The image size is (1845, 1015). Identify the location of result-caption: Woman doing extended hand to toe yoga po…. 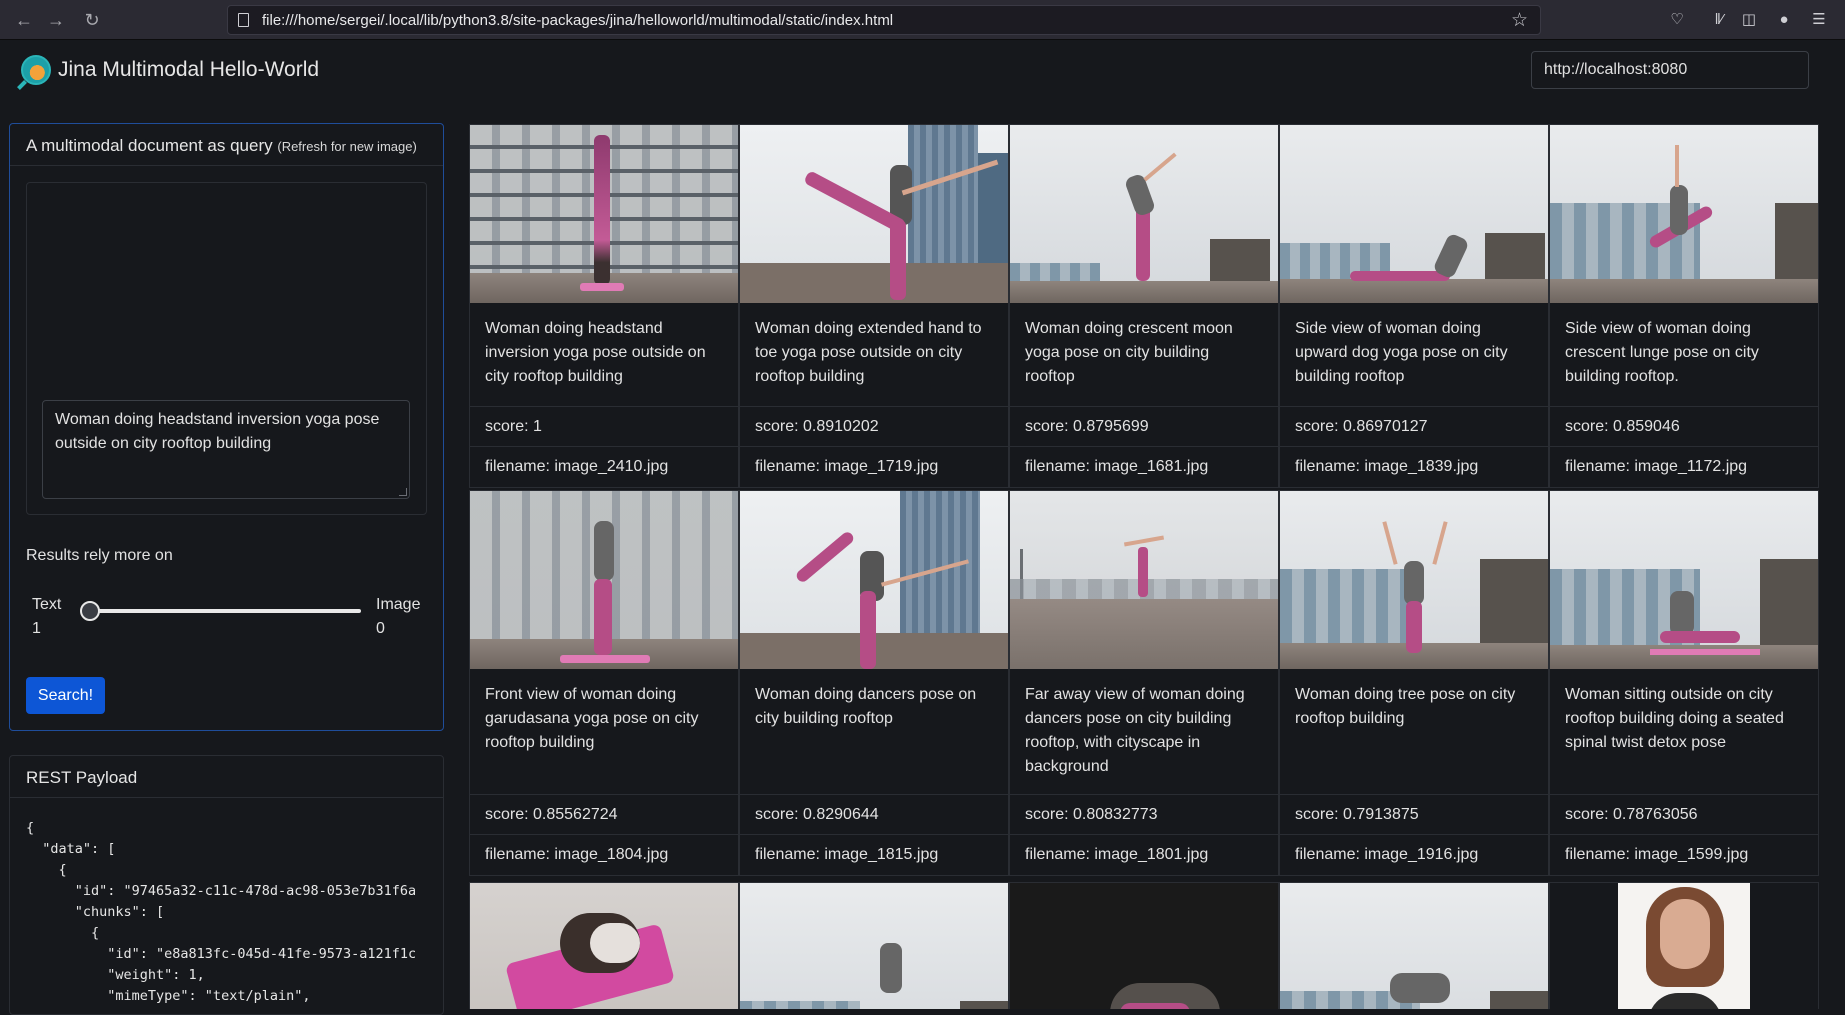
(874, 355).